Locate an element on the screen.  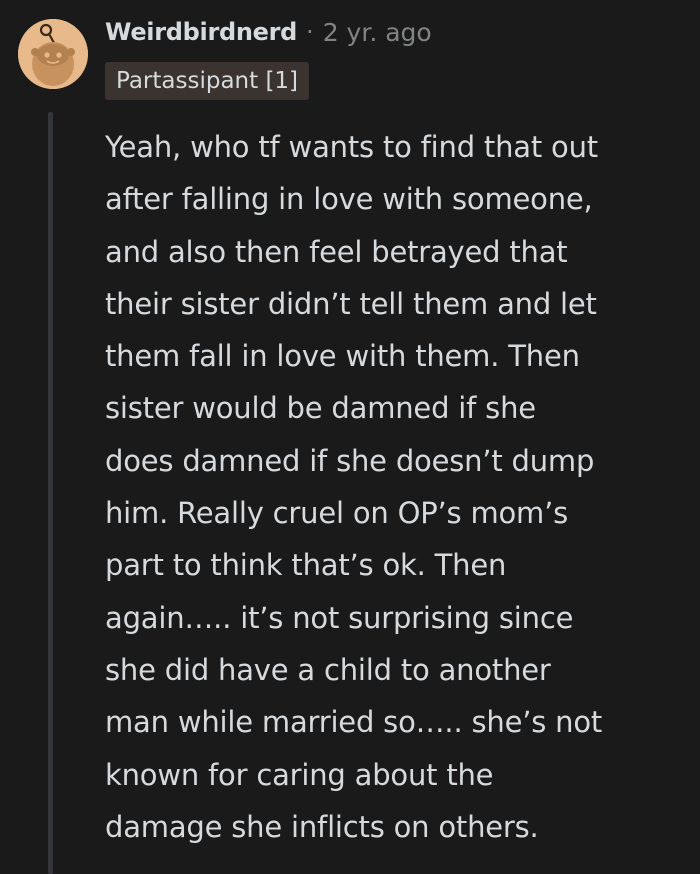
comment-body-line: them fall in love with them. Then is located at coordinates (342, 356).